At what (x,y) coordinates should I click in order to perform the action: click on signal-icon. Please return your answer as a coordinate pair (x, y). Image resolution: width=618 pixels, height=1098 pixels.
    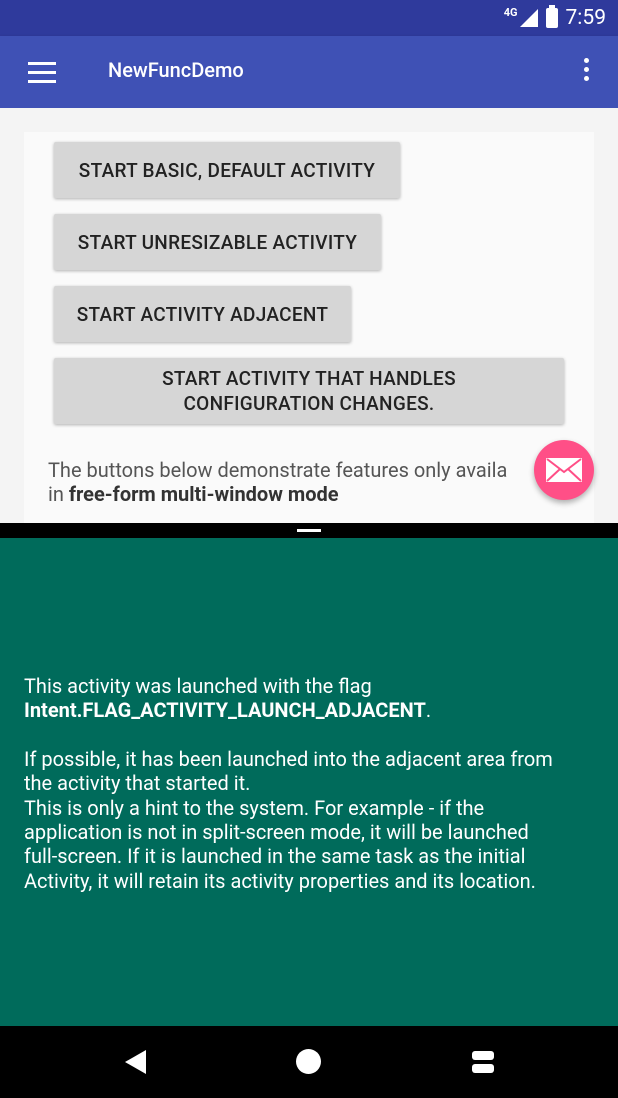
    Looking at the image, I should click on (528, 18).